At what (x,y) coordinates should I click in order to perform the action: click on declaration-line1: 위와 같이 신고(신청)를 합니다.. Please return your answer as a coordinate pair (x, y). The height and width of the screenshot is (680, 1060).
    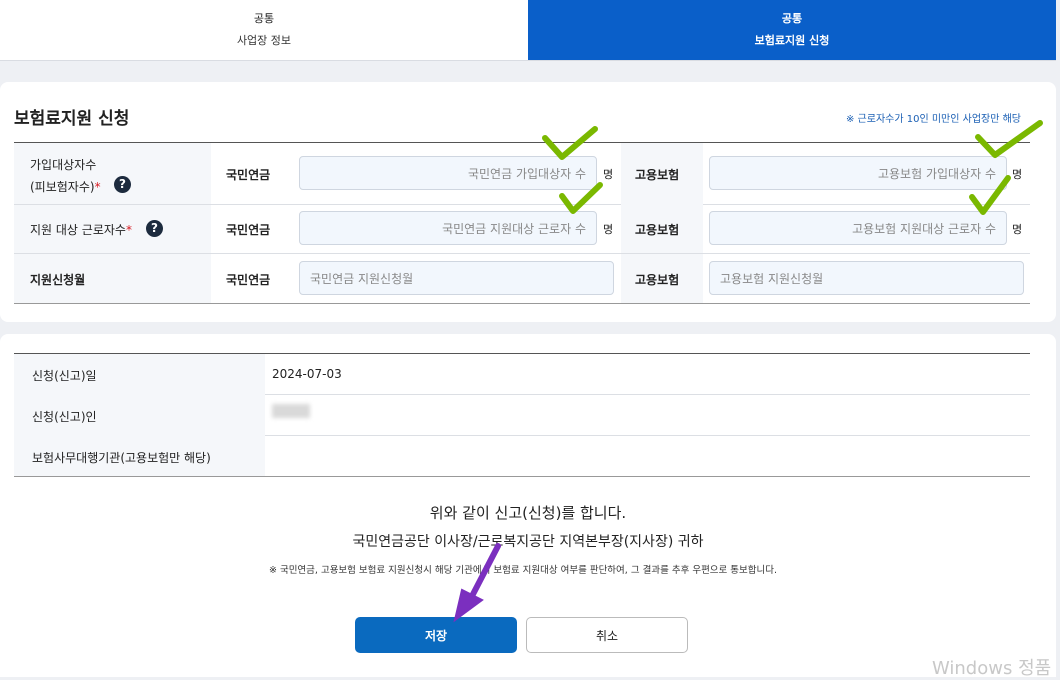
    Looking at the image, I should click on (528, 513).